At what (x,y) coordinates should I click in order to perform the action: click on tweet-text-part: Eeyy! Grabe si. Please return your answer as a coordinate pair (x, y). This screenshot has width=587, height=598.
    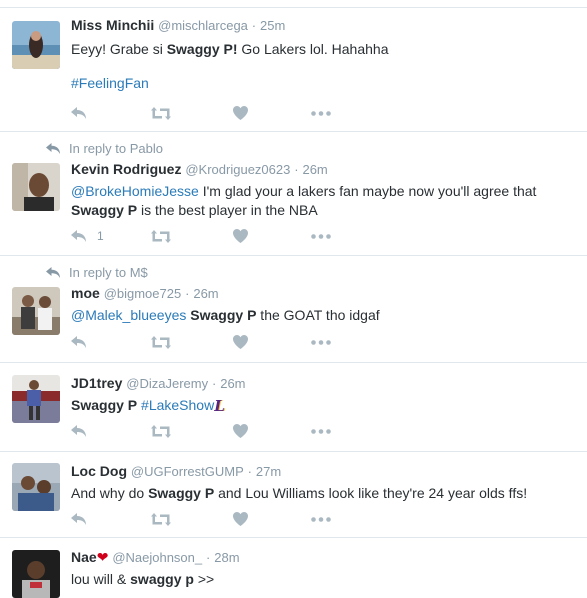
    Looking at the image, I should click on (119, 49).